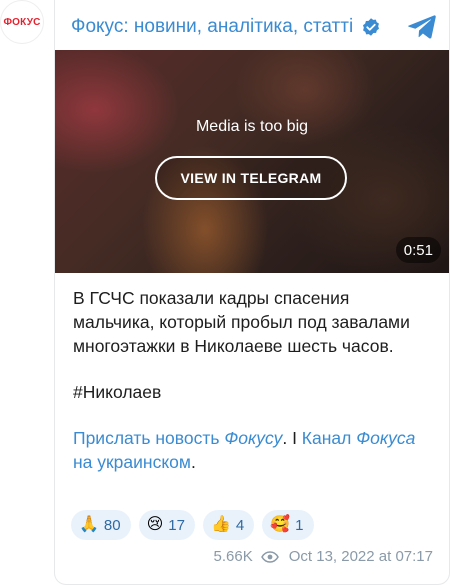 The image size is (450, 585). I want to click on channel-avatar: ФОКУС, so click(22, 22).